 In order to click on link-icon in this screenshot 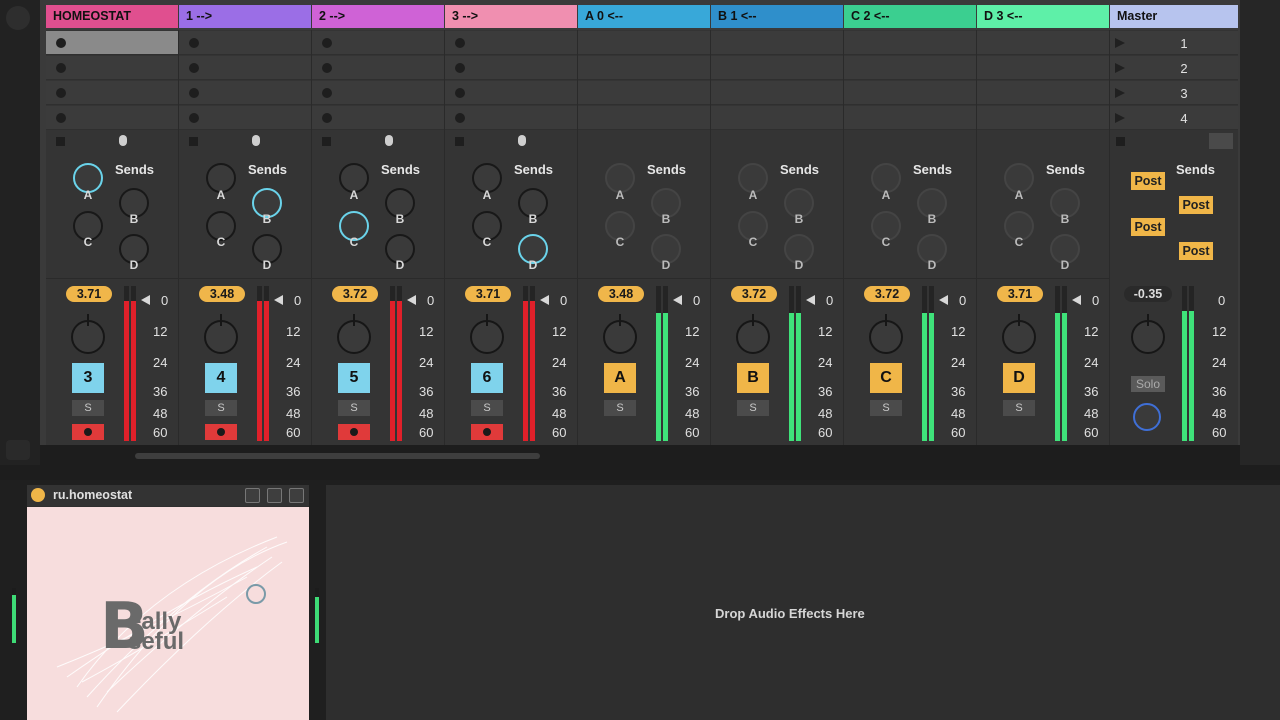, I will do `click(18, 450)`.